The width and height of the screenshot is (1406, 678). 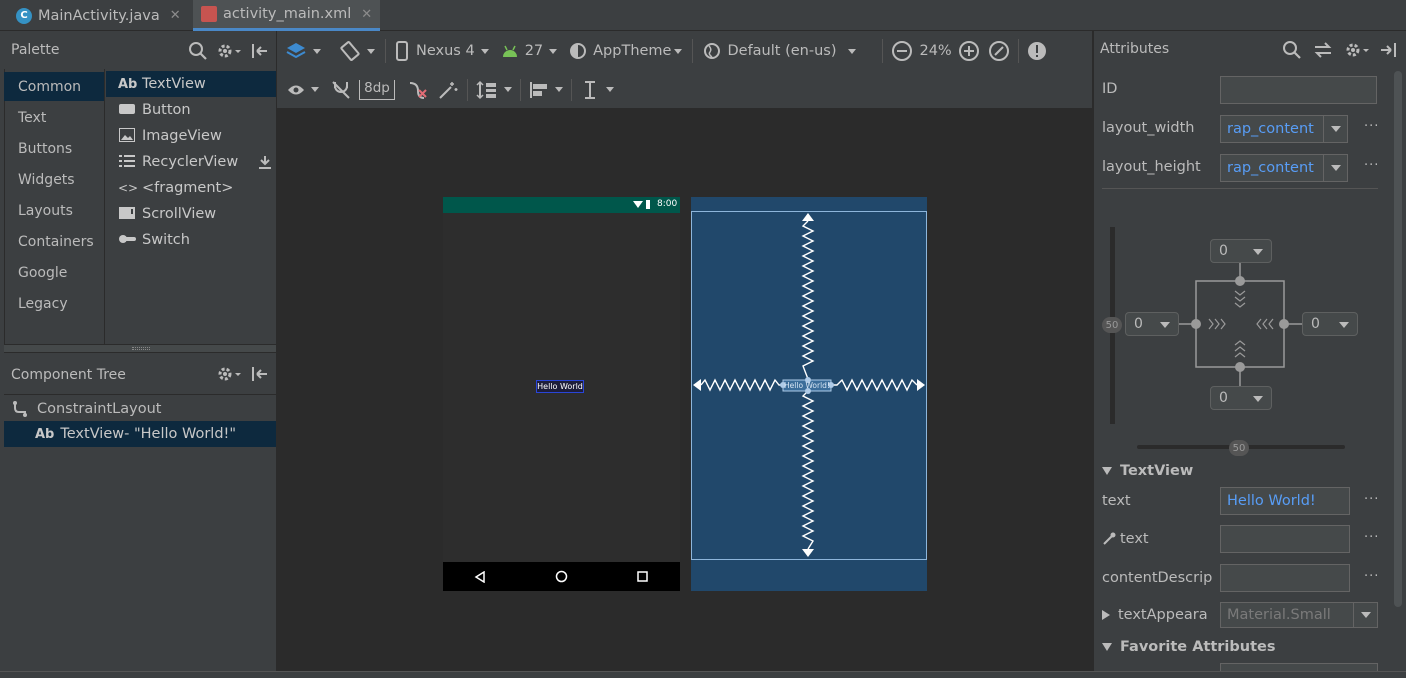 What do you see at coordinates (597, 90) in the screenshot?
I see `guidelines-button` at bounding box center [597, 90].